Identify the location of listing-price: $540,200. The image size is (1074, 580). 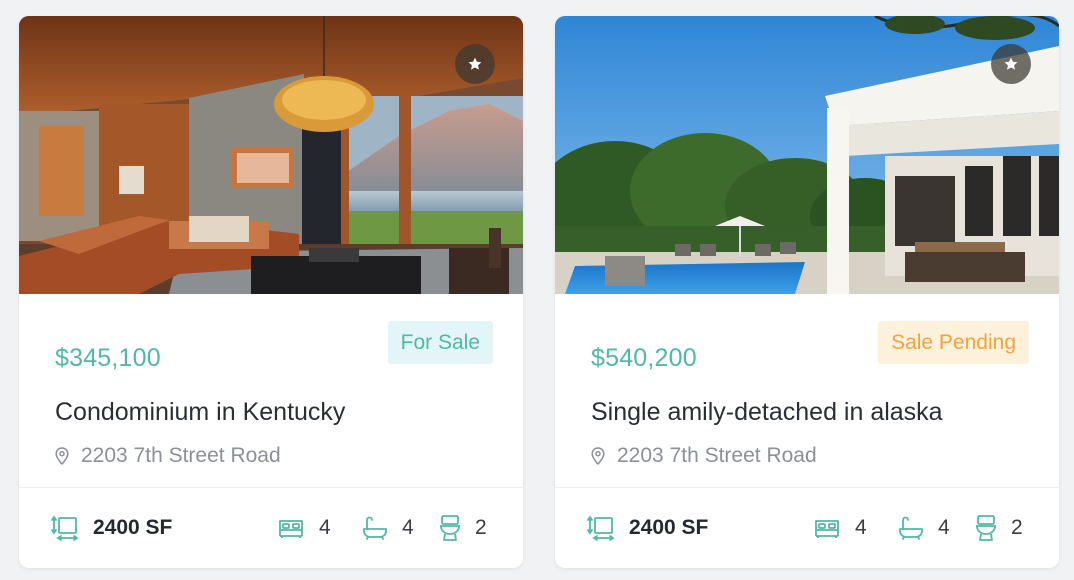
(644, 358).